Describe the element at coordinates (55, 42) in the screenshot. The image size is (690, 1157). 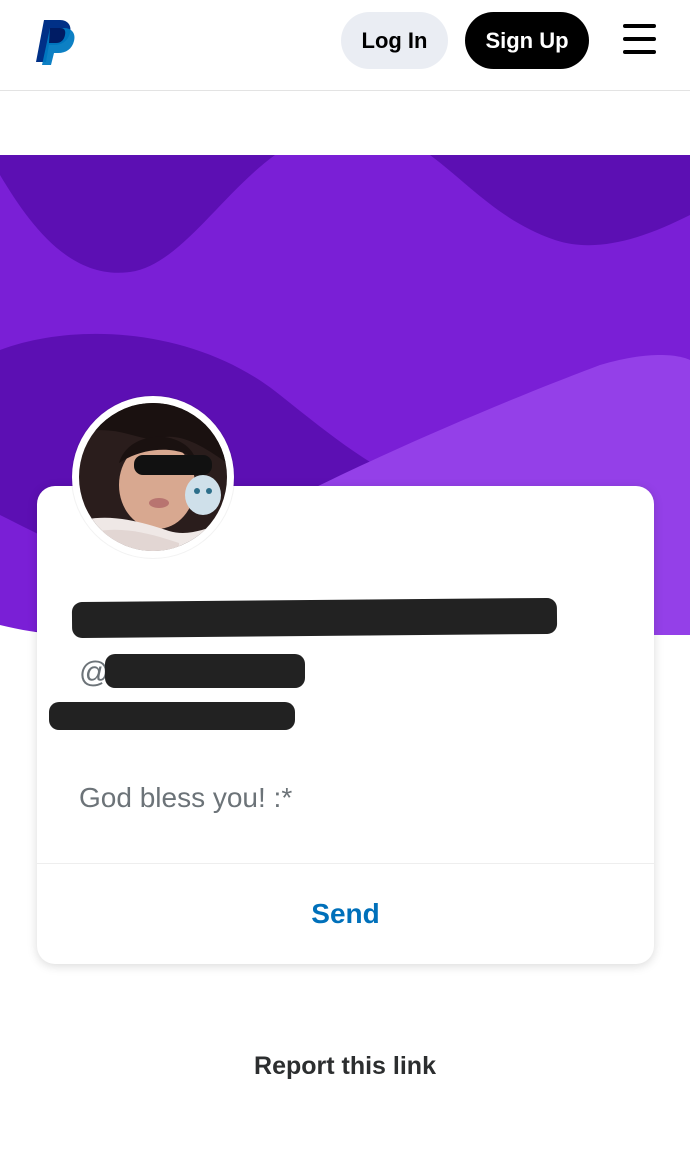
I see `paypal-logo` at that location.